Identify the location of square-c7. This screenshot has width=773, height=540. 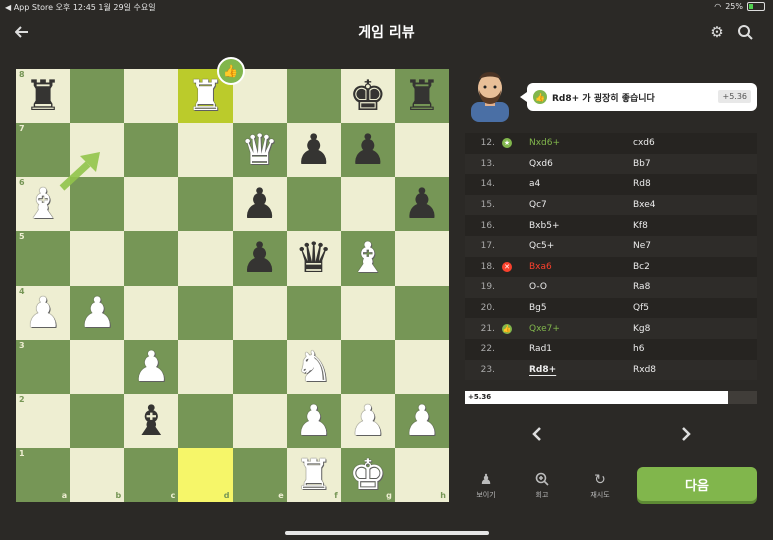
(151, 150).